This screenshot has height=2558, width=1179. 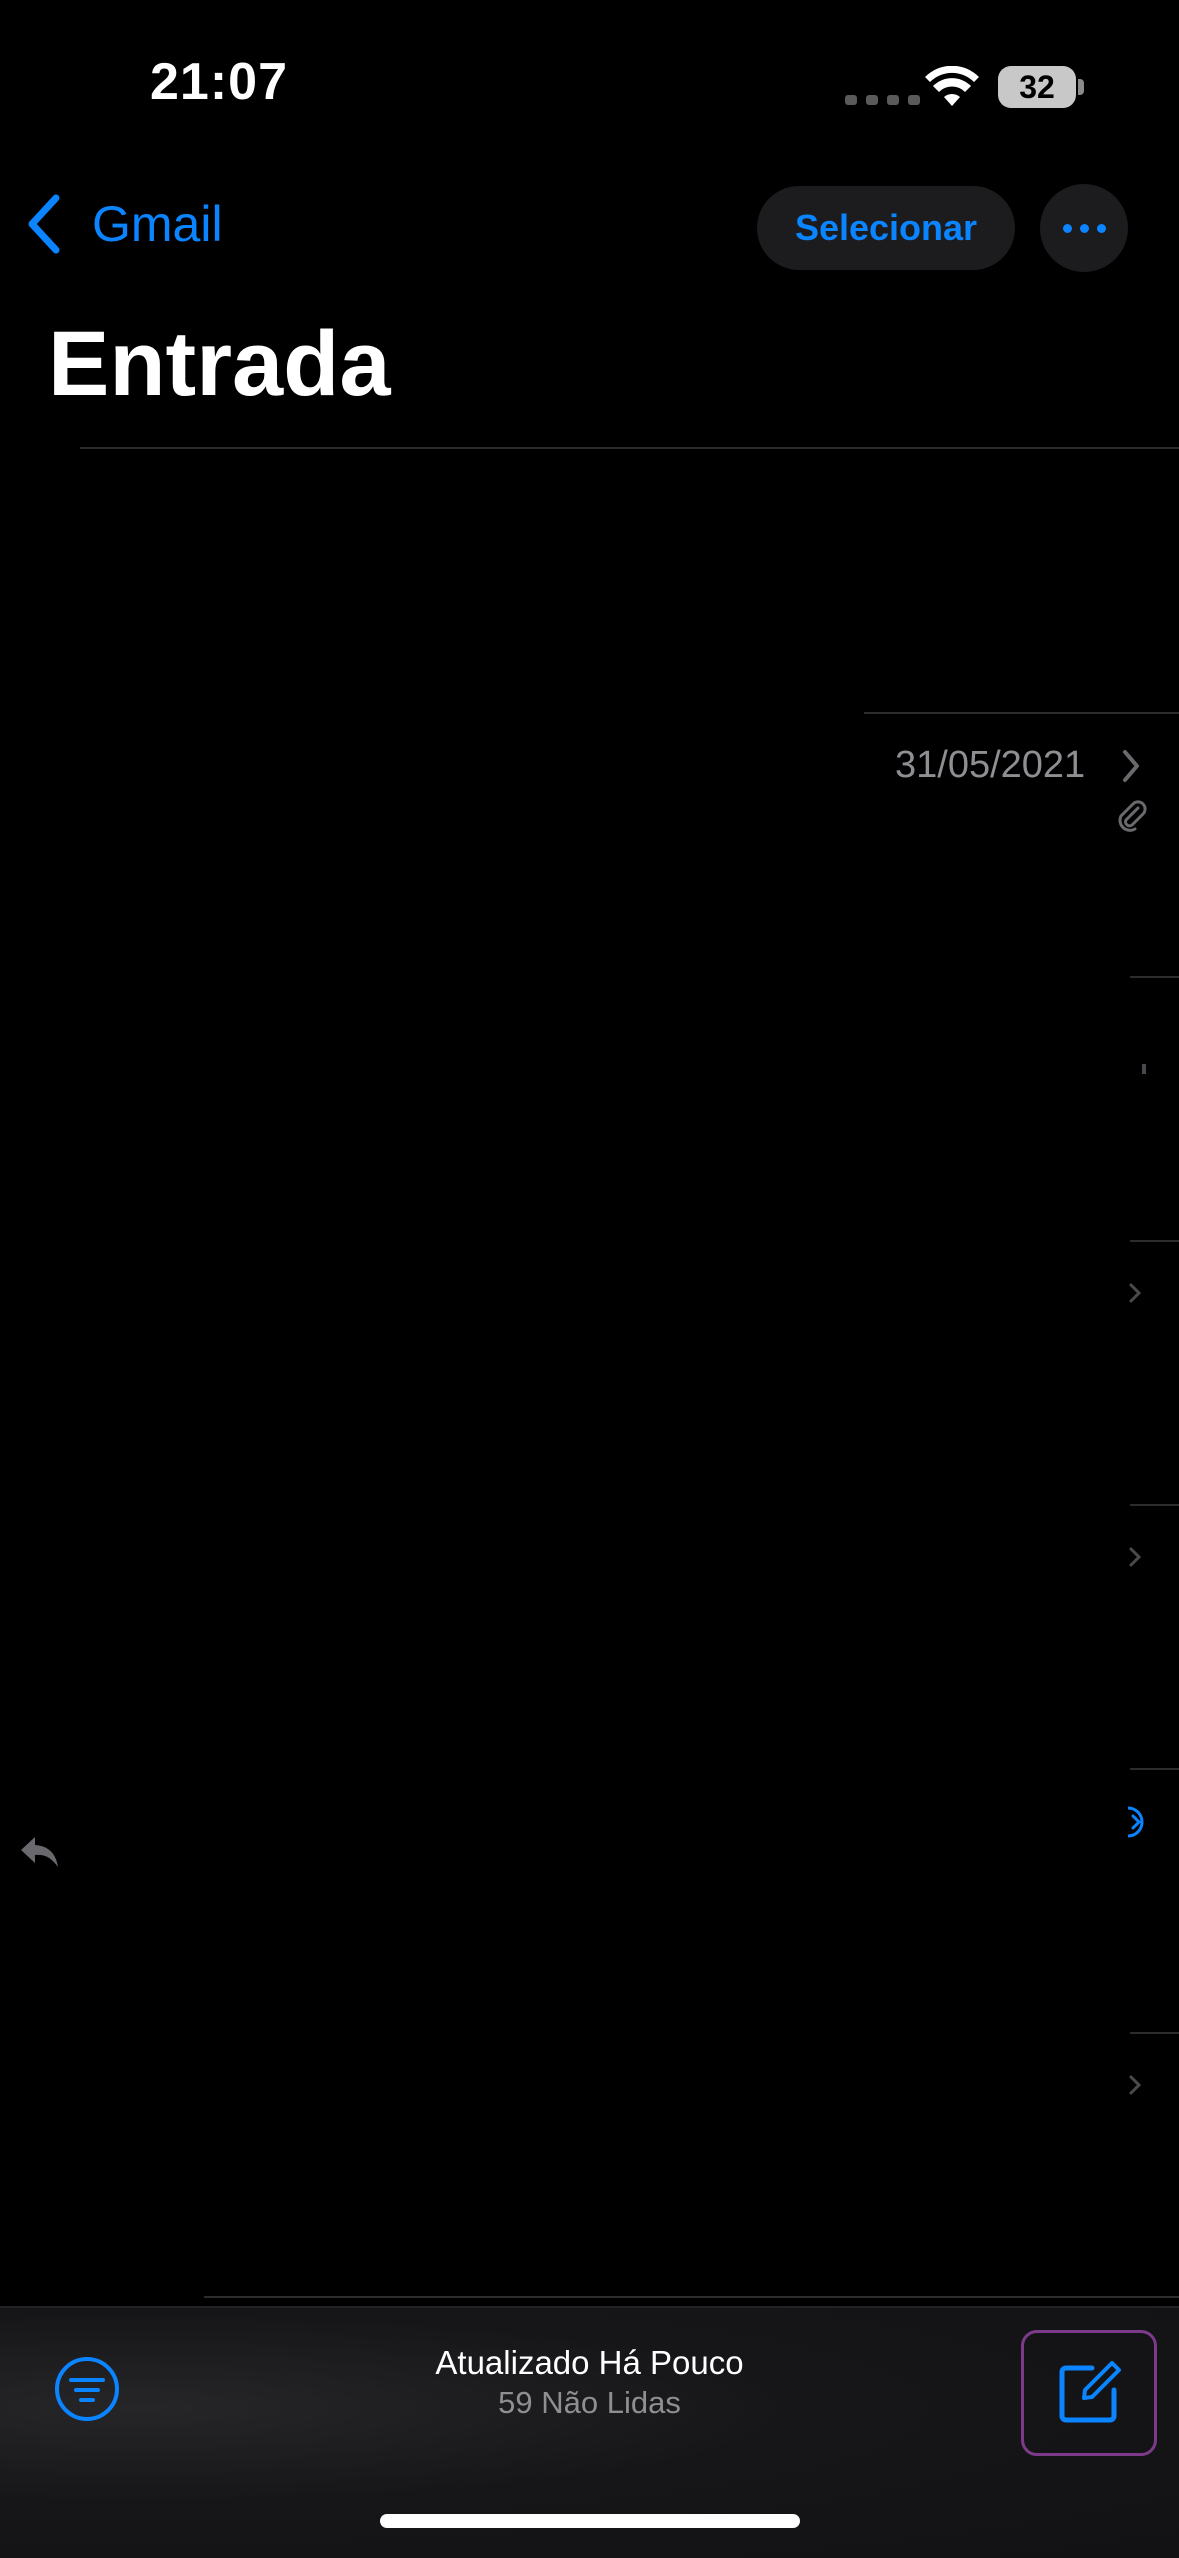 I want to click on battery-level: 32, so click(x=1037, y=86).